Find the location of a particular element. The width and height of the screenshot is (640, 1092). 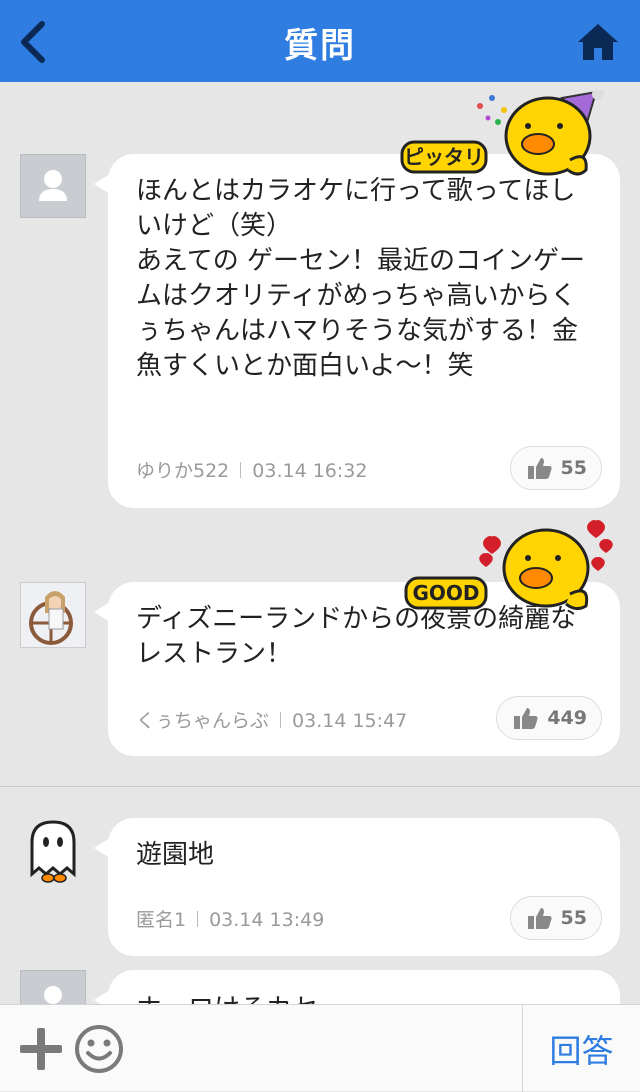

section-divider is located at coordinates (320, 786).